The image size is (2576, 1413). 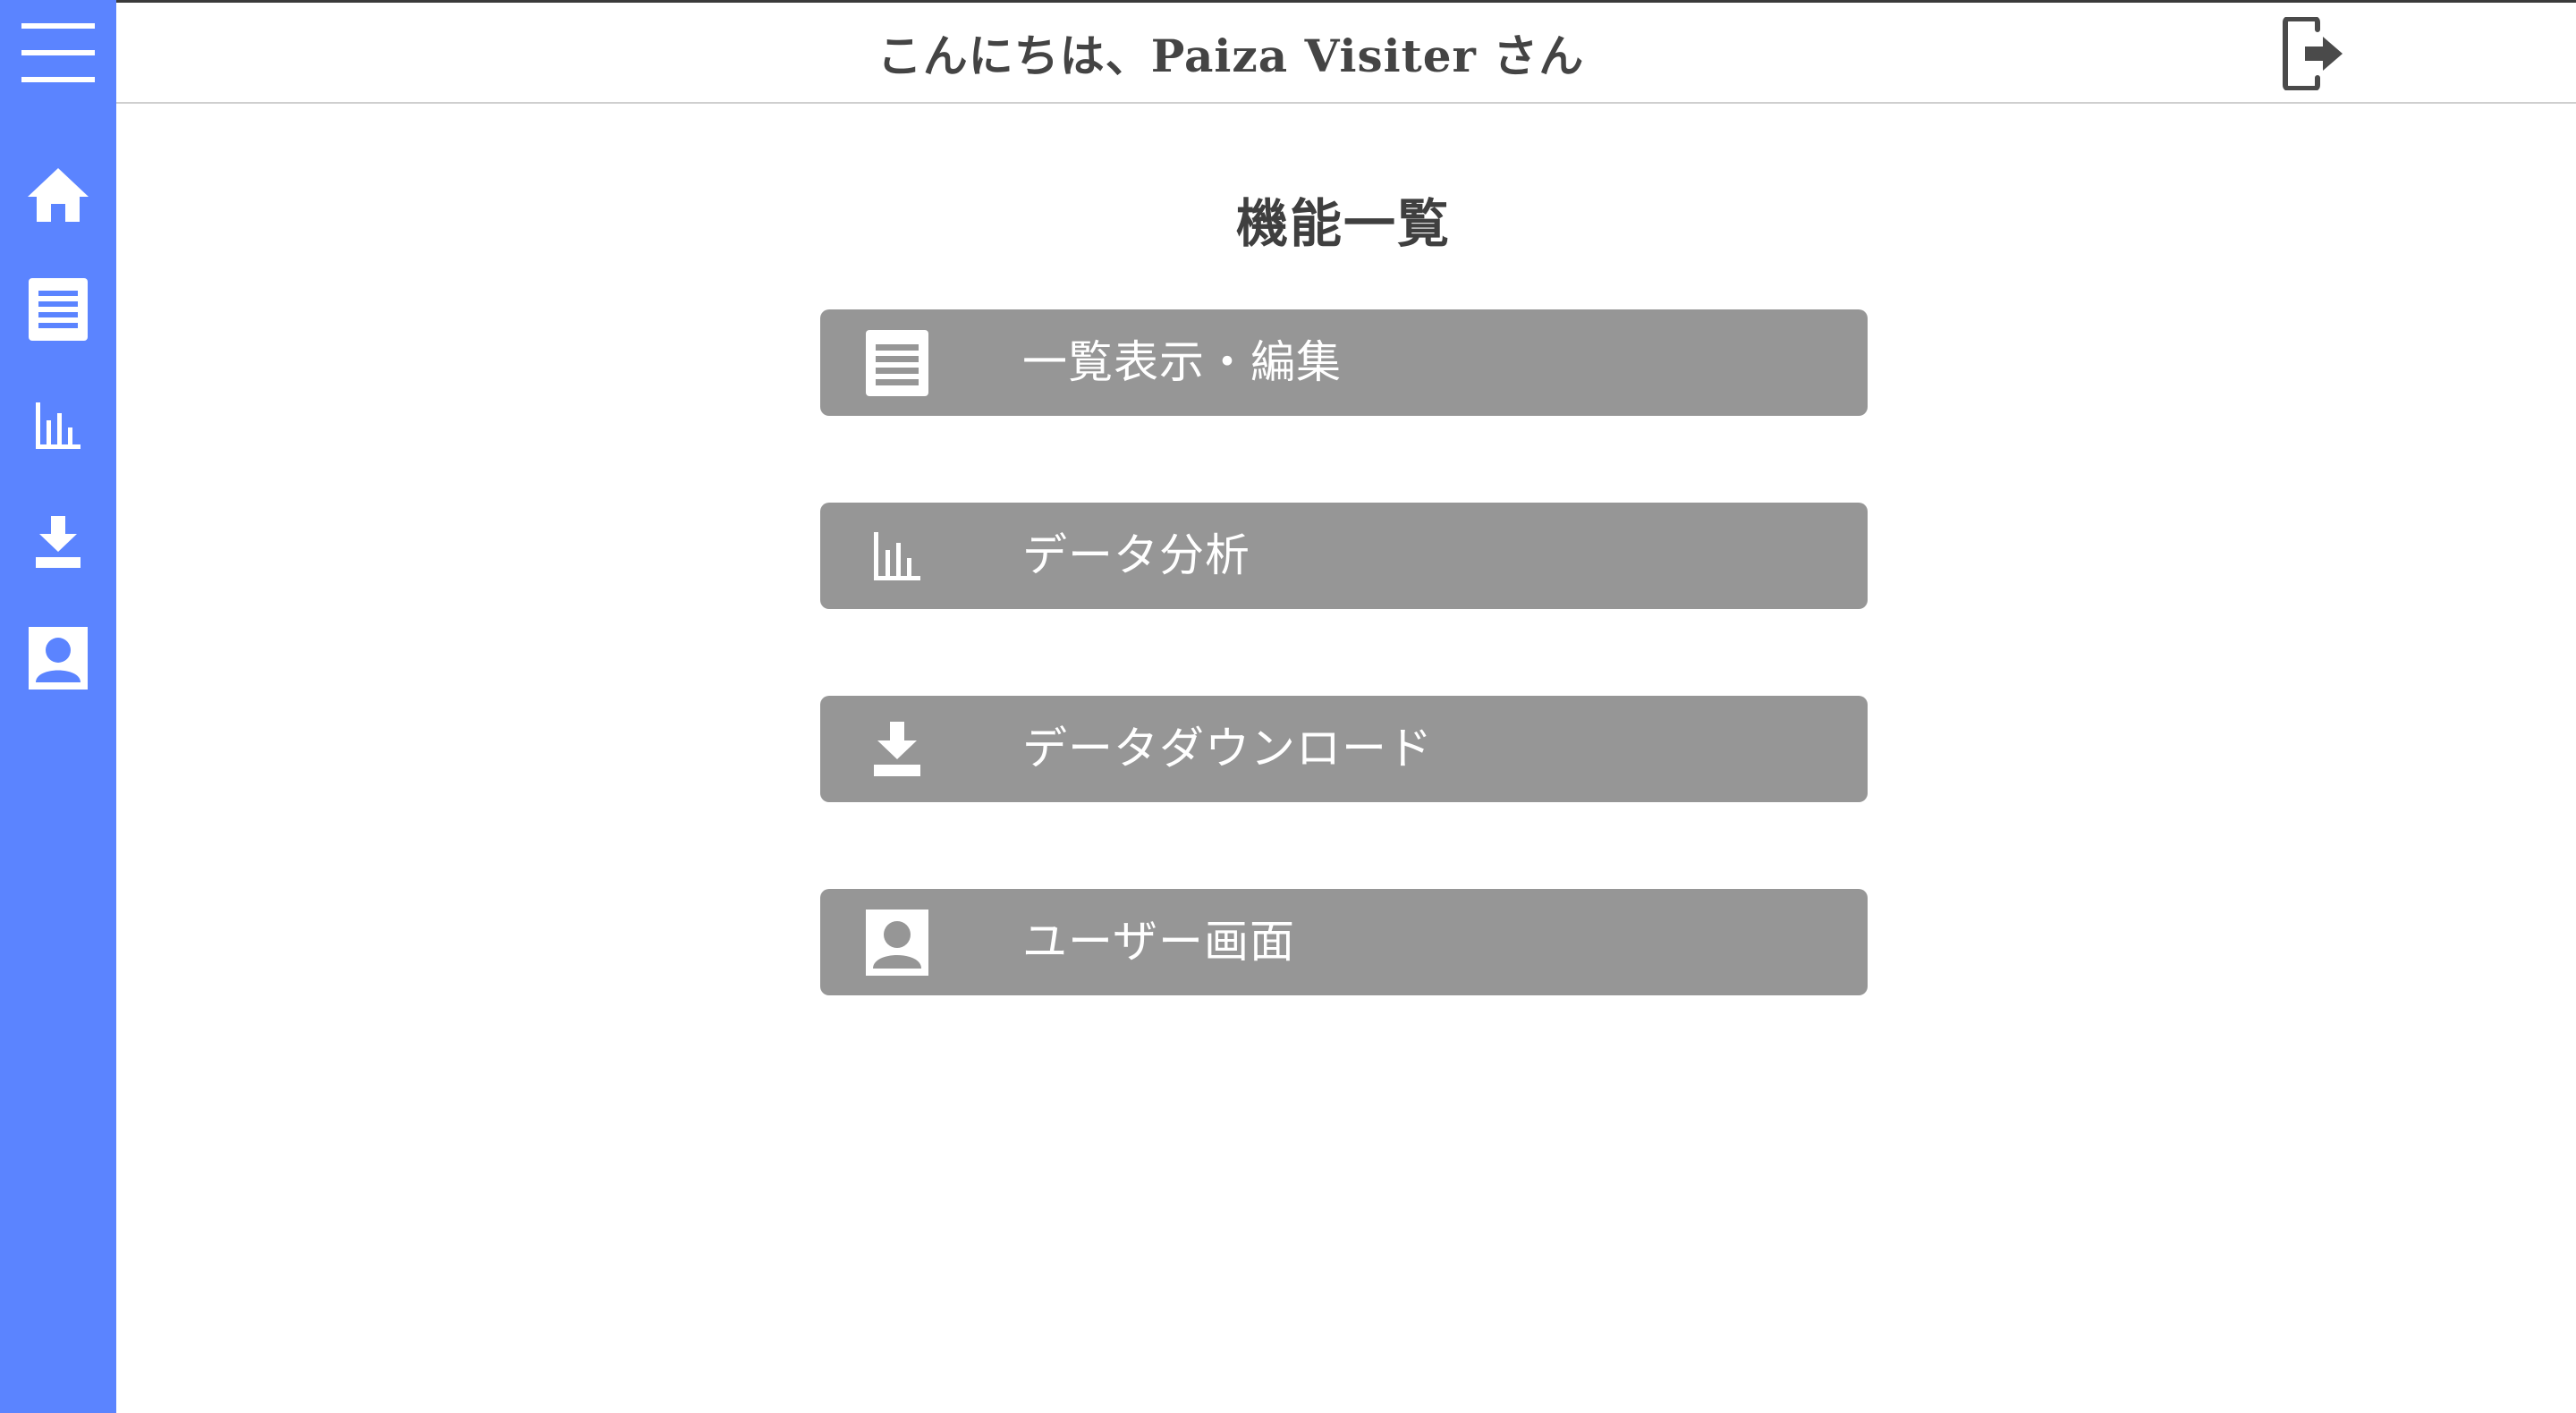 I want to click on sidebar-item-home, so click(x=58, y=195).